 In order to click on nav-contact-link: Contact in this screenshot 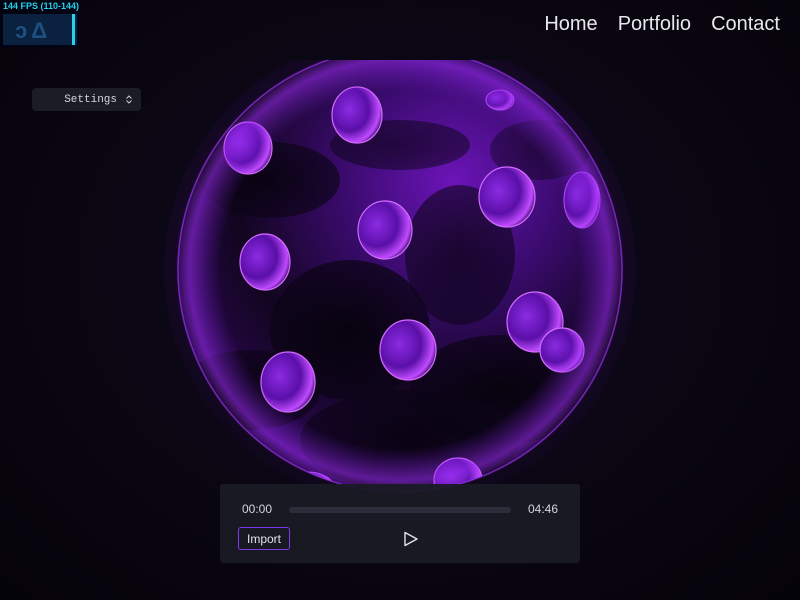, I will do `click(745, 24)`.